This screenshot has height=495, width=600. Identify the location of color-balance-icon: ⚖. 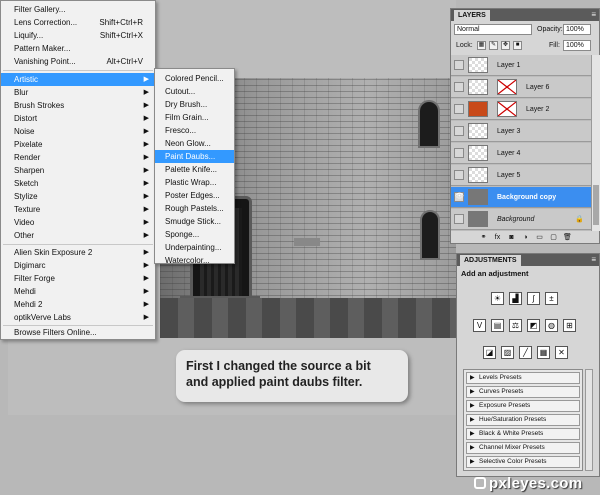
(515, 325).